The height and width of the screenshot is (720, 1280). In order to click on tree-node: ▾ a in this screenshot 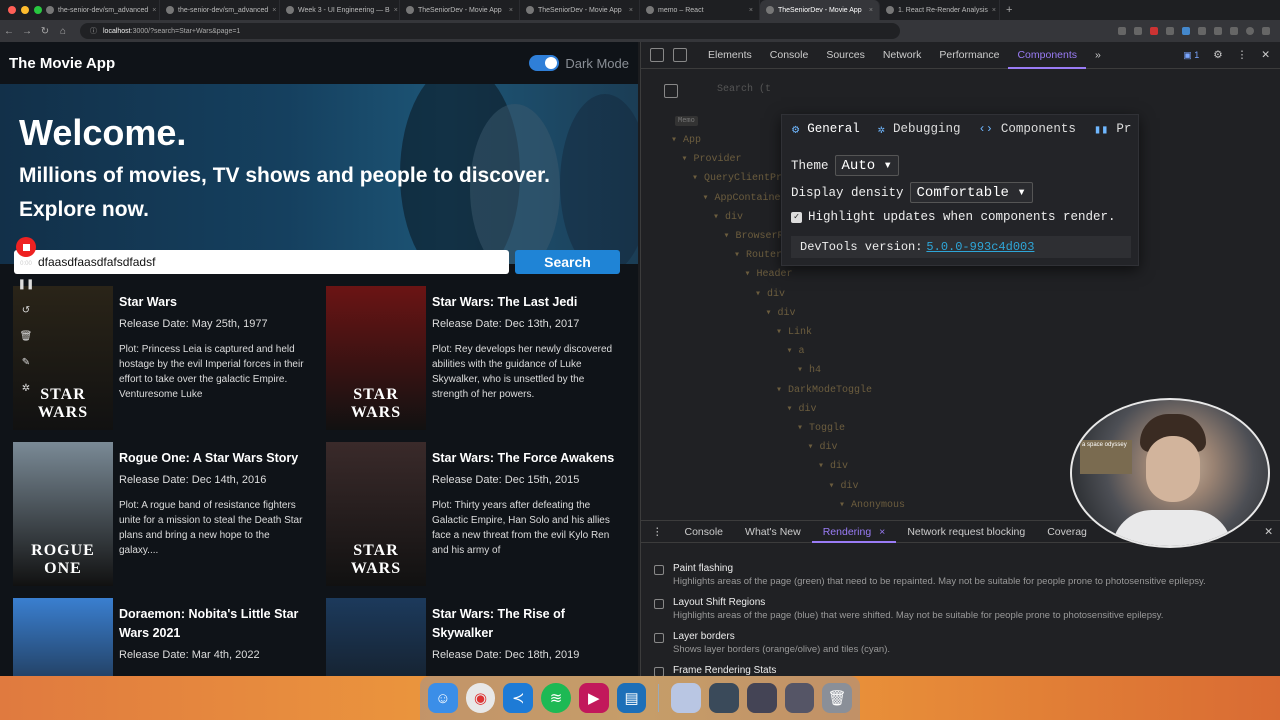, I will do `click(796, 351)`.